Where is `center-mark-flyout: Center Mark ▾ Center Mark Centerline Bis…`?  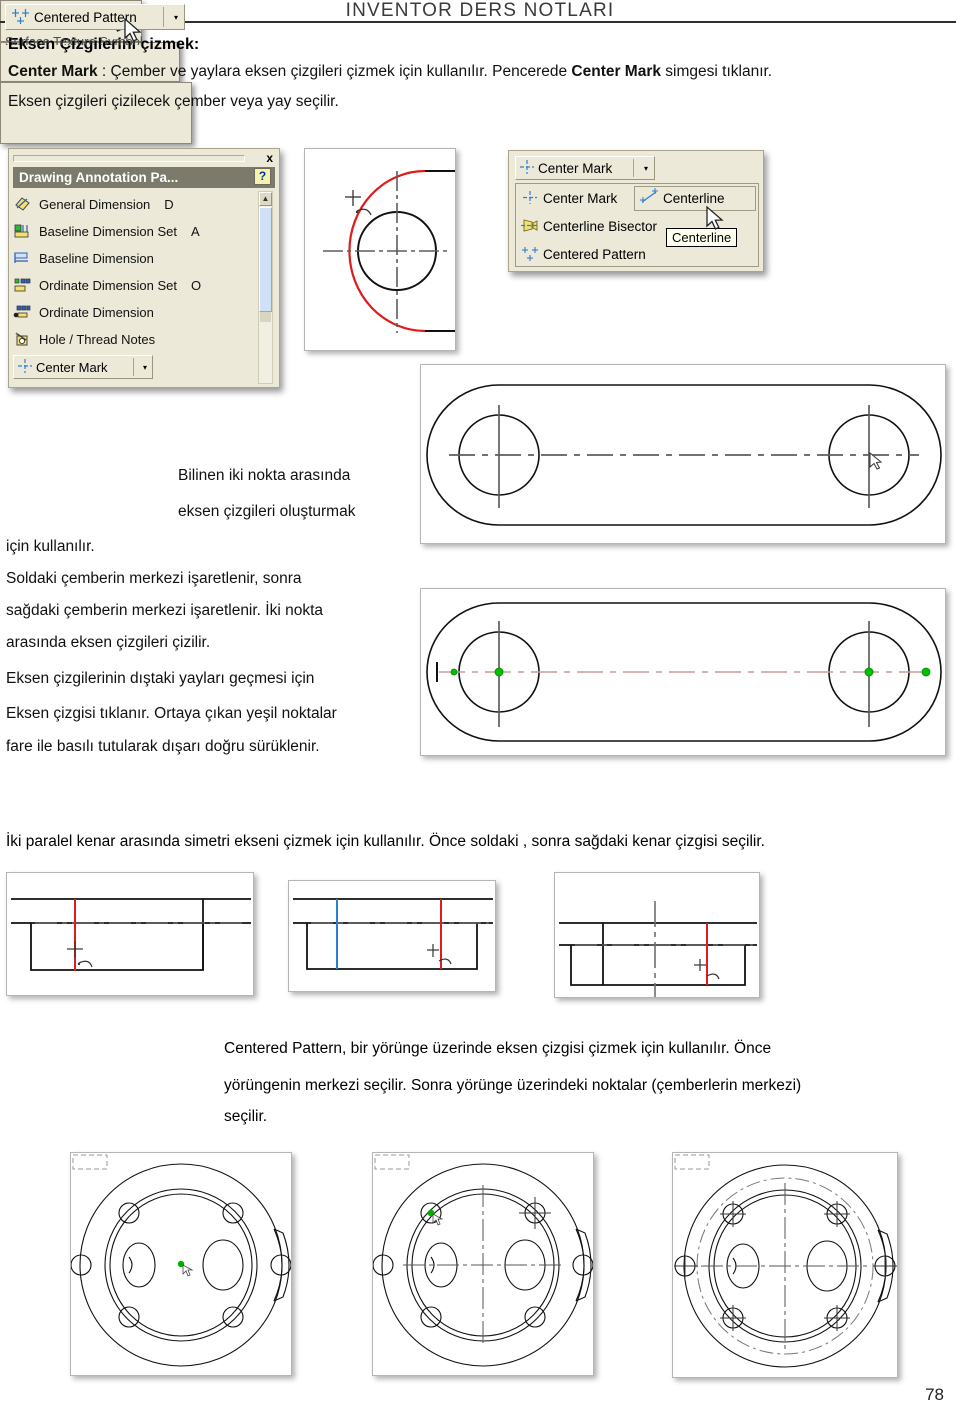
center-mark-flyout: Center Mark ▾ Center Mark Centerline Bis… is located at coordinates (636, 211).